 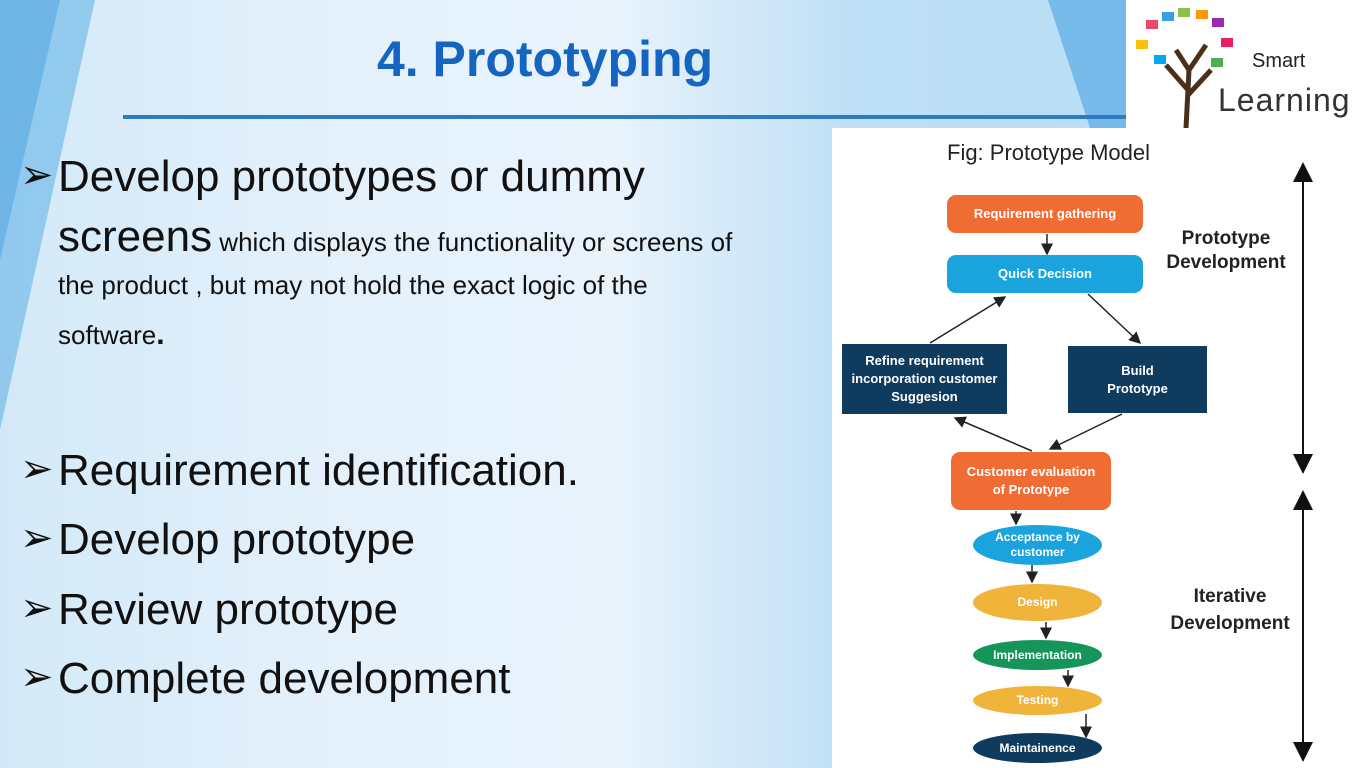 I want to click on logo-text-smart: Smart, so click(x=1279, y=61).